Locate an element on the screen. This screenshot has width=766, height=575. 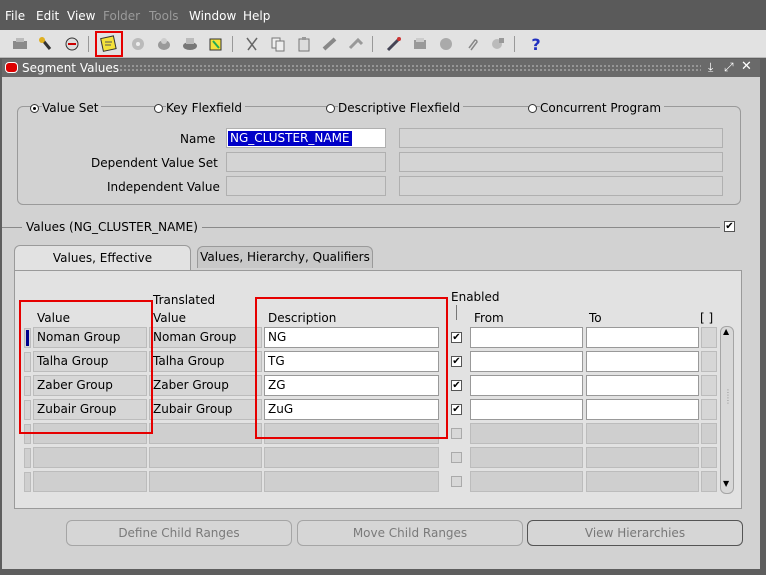
translation-icon is located at coordinates (138, 44).